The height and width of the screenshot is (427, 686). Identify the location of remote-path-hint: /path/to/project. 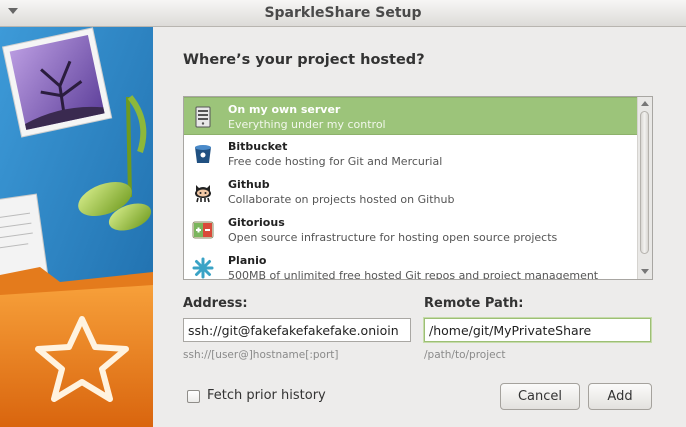
(465, 355).